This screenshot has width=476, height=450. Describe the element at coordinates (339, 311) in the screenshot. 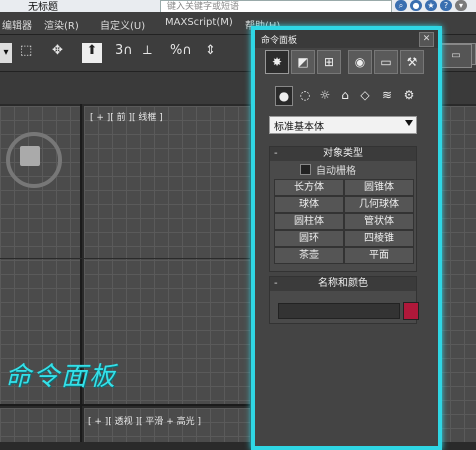

I see `object-name-field` at that location.